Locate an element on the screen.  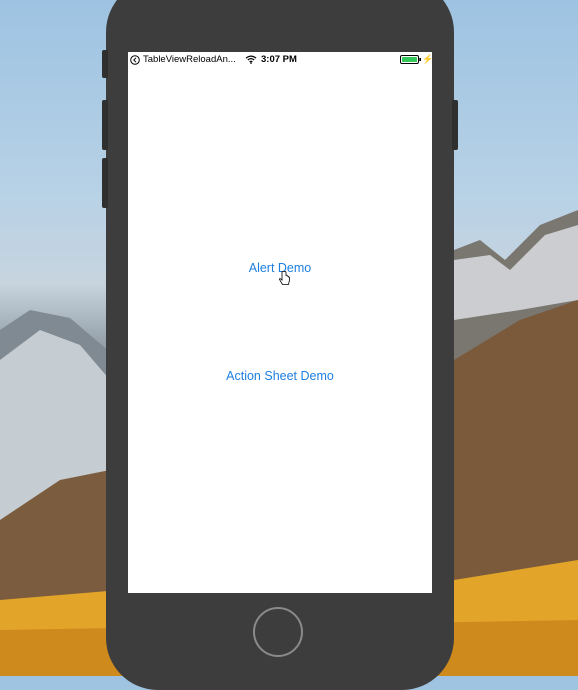
status-time: 3:07 PM is located at coordinates (279, 59).